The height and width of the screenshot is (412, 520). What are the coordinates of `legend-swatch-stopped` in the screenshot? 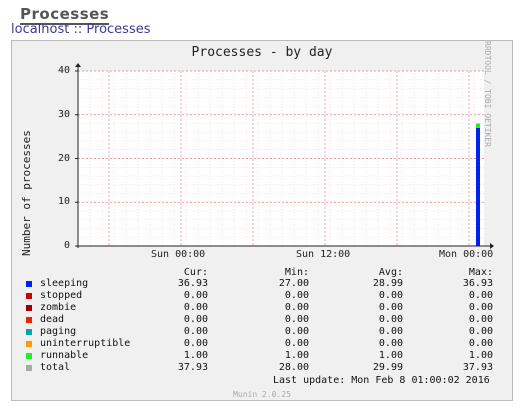 It's located at (29, 296).